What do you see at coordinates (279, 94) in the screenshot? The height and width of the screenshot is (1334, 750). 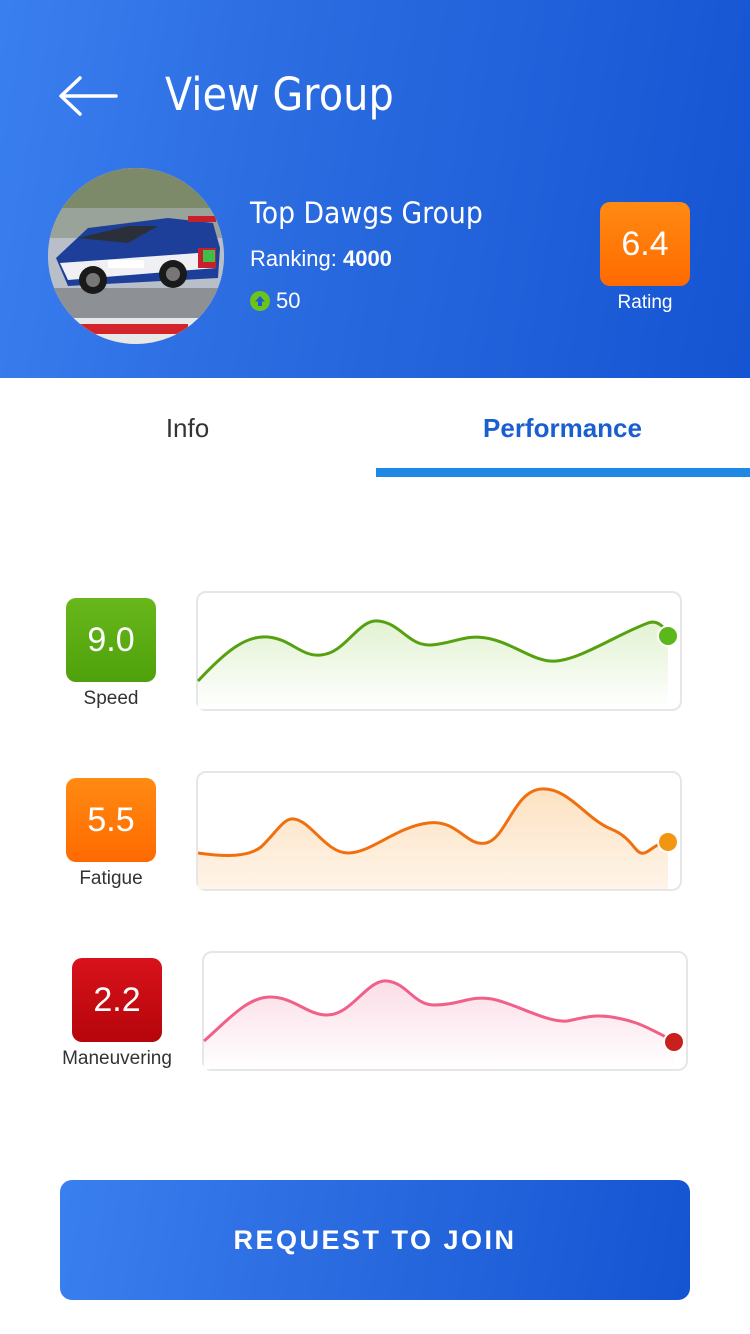 I see `page-title: View Group` at bounding box center [279, 94].